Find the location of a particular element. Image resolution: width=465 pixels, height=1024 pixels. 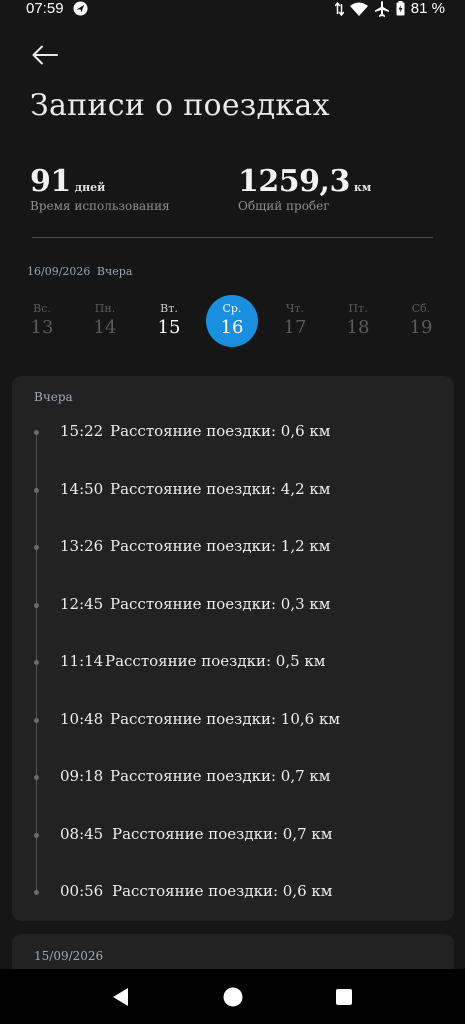

usage-days-value: 91 is located at coordinates (50, 181).